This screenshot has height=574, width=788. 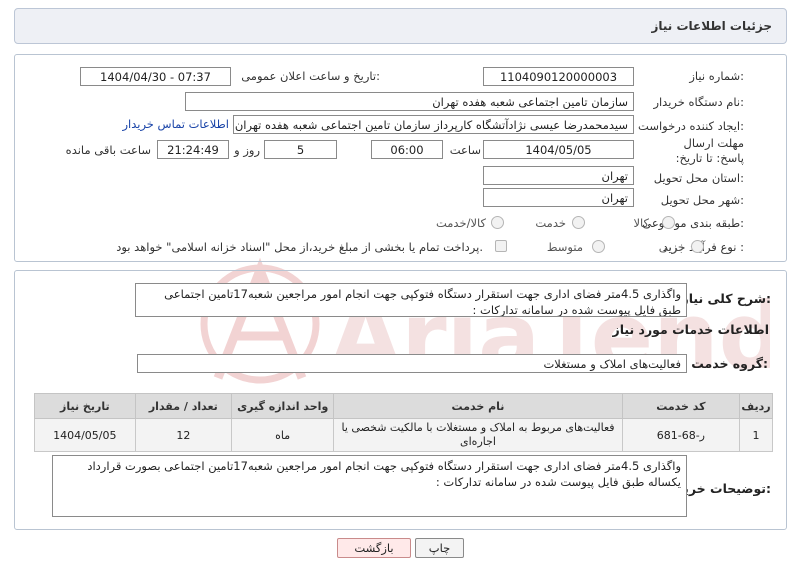 I want to click on col-unit: واحد اندازه گیری, so click(x=283, y=406).